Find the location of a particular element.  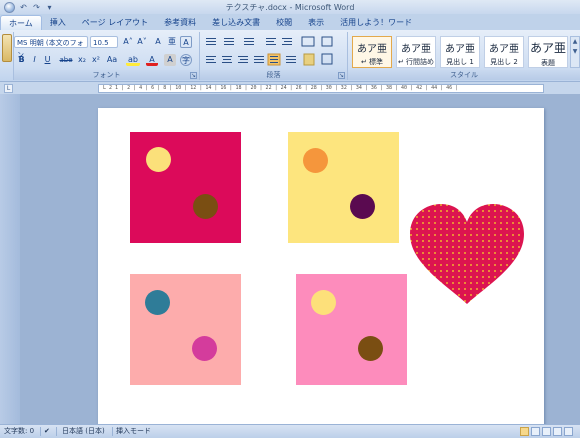

underline-button: U is located at coordinates (47, 60).